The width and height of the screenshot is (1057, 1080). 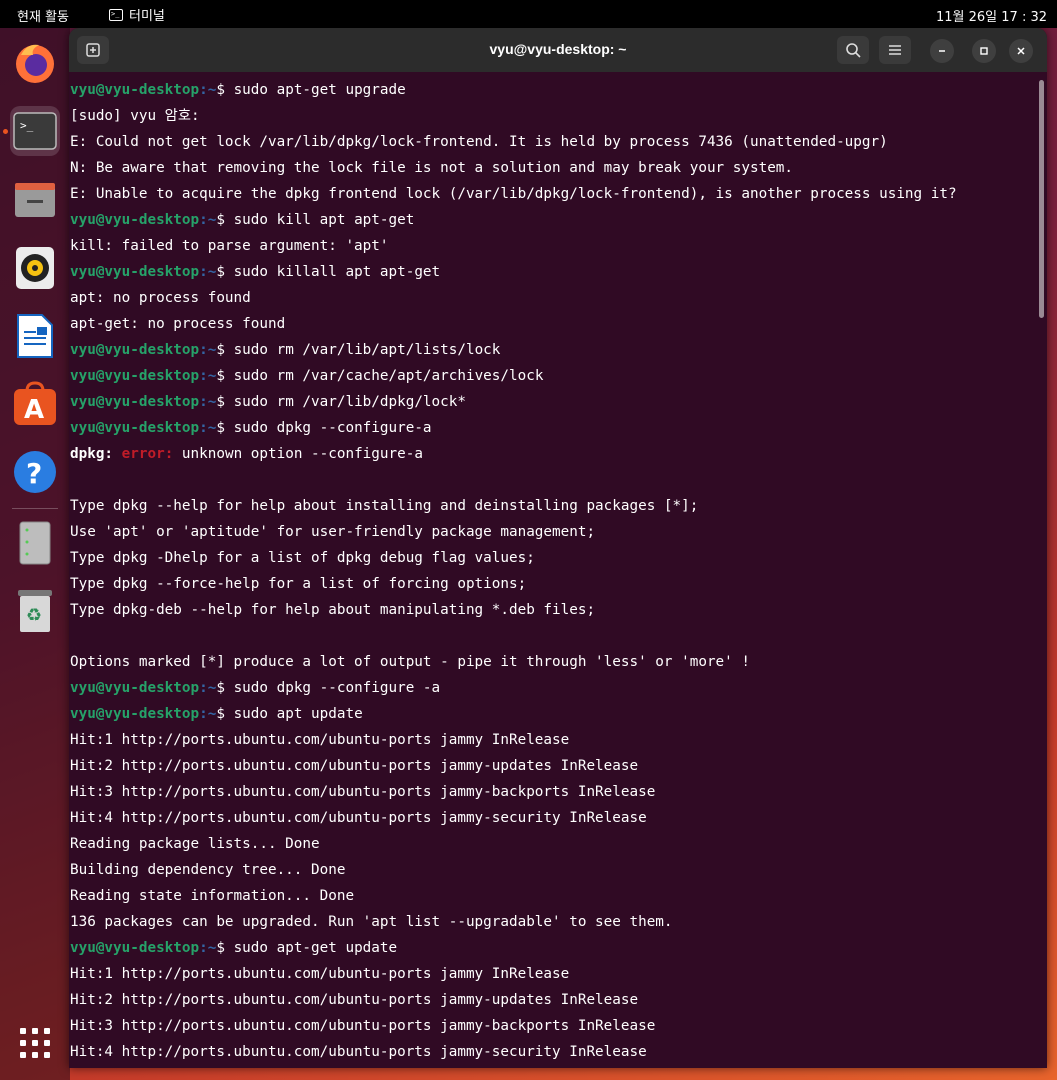 I want to click on trash-icon: ♻, so click(x=35, y=611).